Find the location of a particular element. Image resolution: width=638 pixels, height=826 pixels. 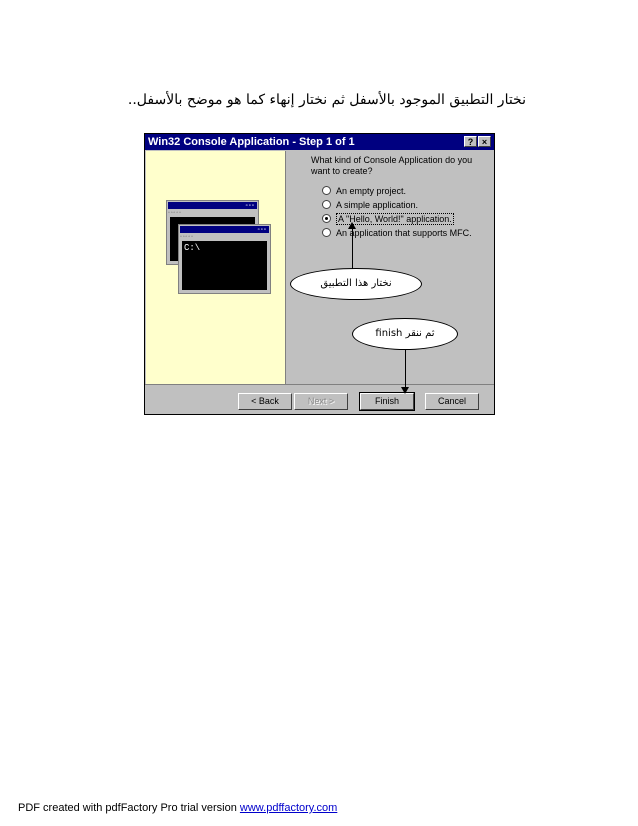

button-separator is located at coordinates (319, 384).